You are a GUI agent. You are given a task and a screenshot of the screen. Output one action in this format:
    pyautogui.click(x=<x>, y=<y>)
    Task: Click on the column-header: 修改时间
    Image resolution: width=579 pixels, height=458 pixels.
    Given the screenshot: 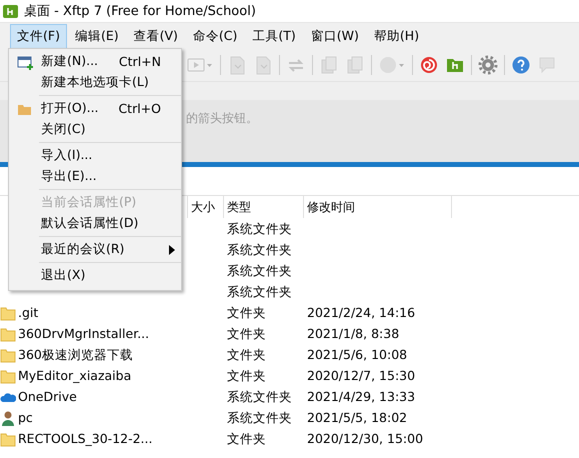 What is the action you would take?
    pyautogui.click(x=378, y=206)
    